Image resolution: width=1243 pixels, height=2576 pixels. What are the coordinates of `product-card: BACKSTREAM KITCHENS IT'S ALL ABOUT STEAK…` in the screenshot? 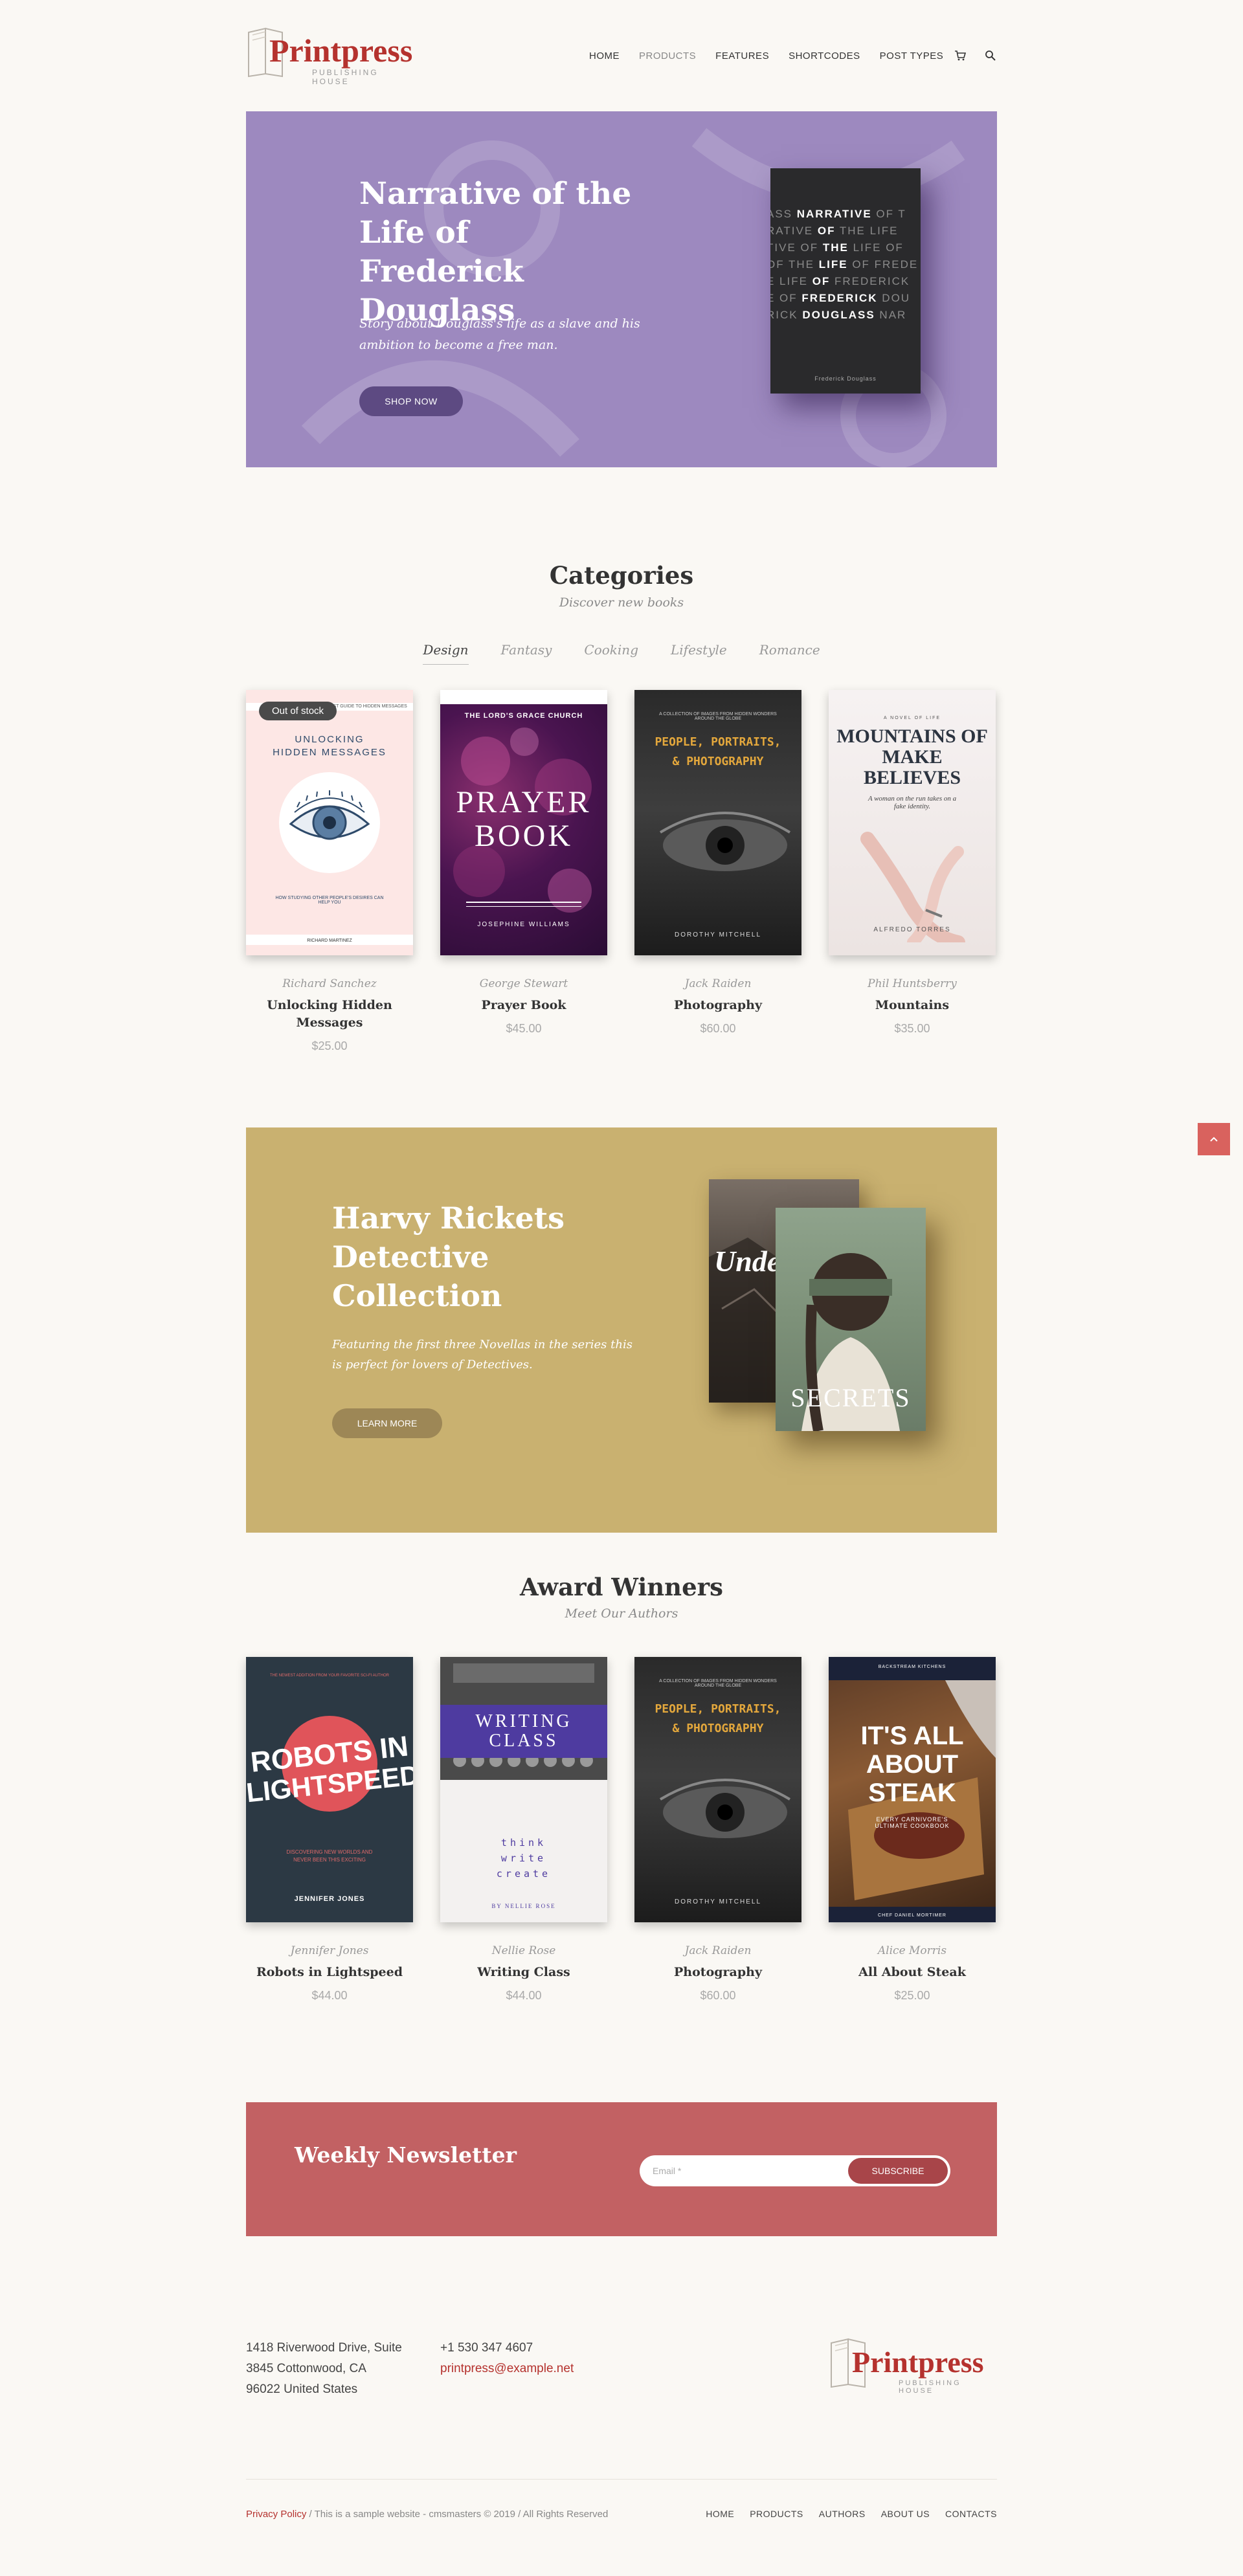 It's located at (912, 1830).